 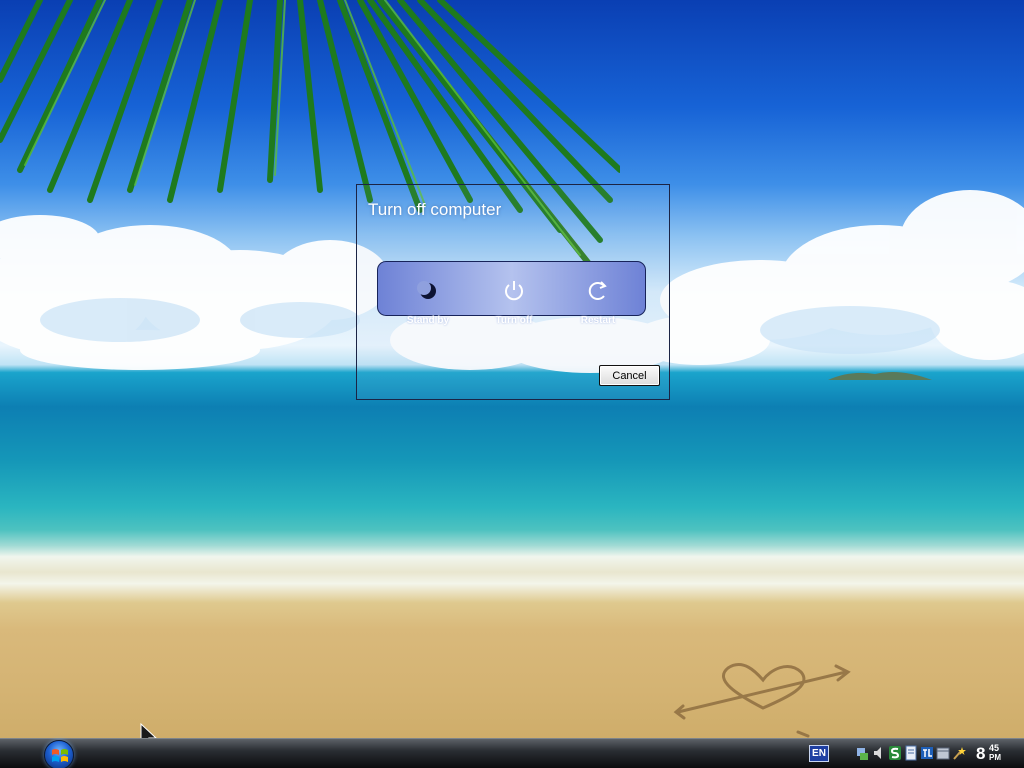 I want to click on windows-logo-icon, so click(x=60, y=755).